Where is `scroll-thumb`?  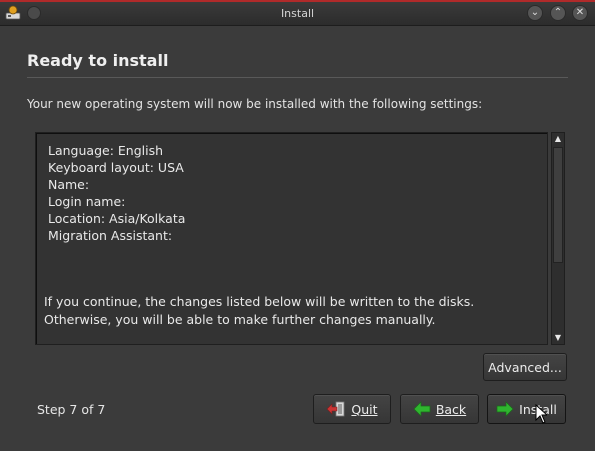 scroll-thumb is located at coordinates (558, 205).